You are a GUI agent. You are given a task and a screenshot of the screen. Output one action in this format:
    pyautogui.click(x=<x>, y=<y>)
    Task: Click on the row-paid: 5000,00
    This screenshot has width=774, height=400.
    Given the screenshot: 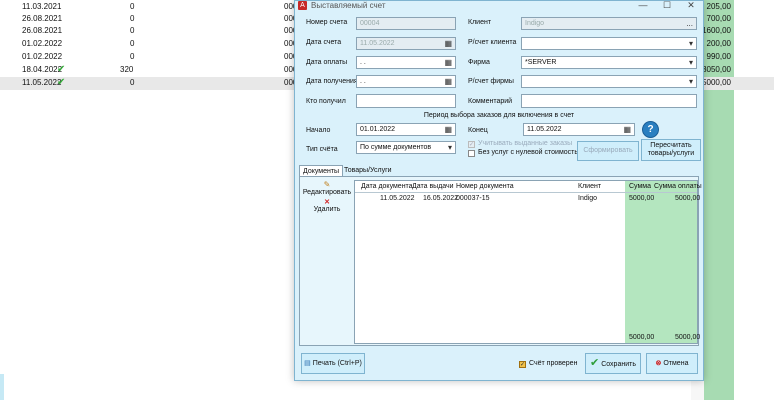 What is the action you would take?
    pyautogui.click(x=687, y=198)
    